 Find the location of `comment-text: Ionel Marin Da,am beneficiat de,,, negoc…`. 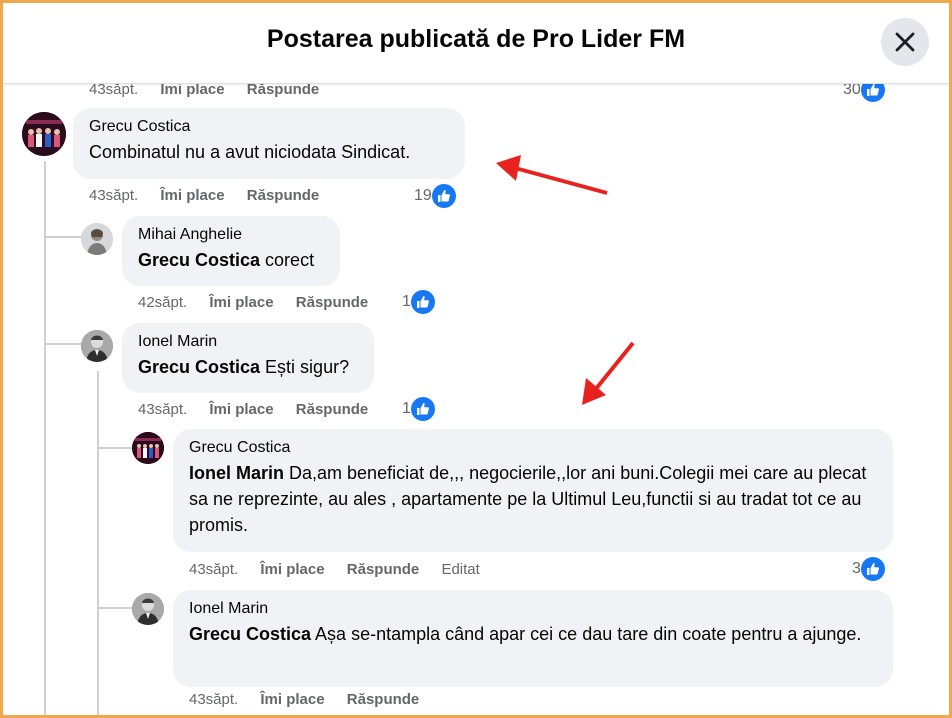

comment-text: Ionel Marin Da,am beneficiat de,,, negoc… is located at coordinates (533, 499).